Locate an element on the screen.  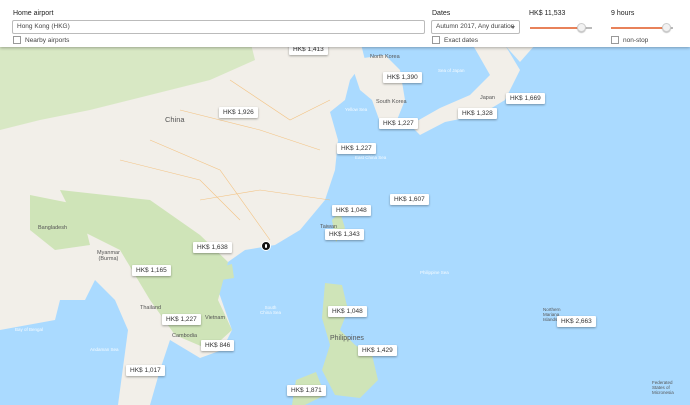
price-marker: HK$ 1,669 is located at coordinates (525, 98).